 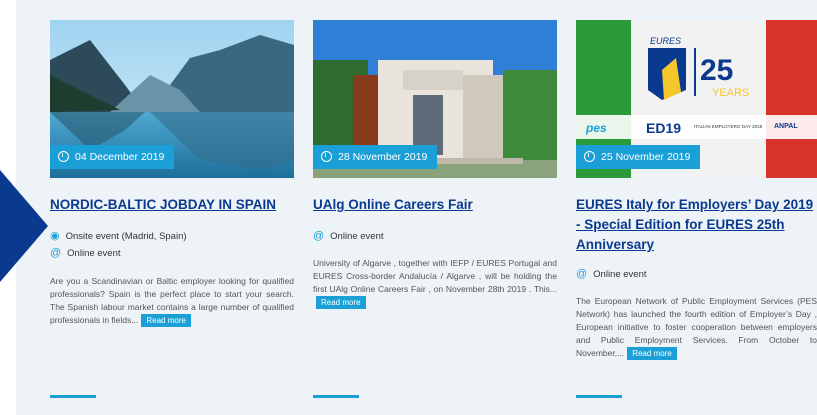 I want to click on eures-logo-text: EURES, so click(x=665, y=41).